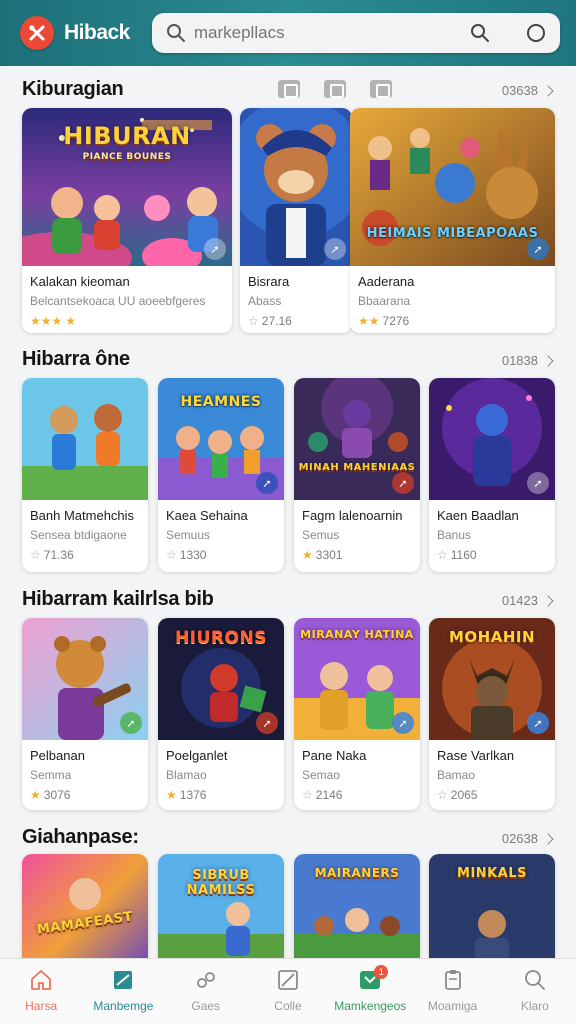 The height and width of the screenshot is (1024, 576). I want to click on card-info: Rase Varlkan Bamao ☆ 2065, so click(492, 771).